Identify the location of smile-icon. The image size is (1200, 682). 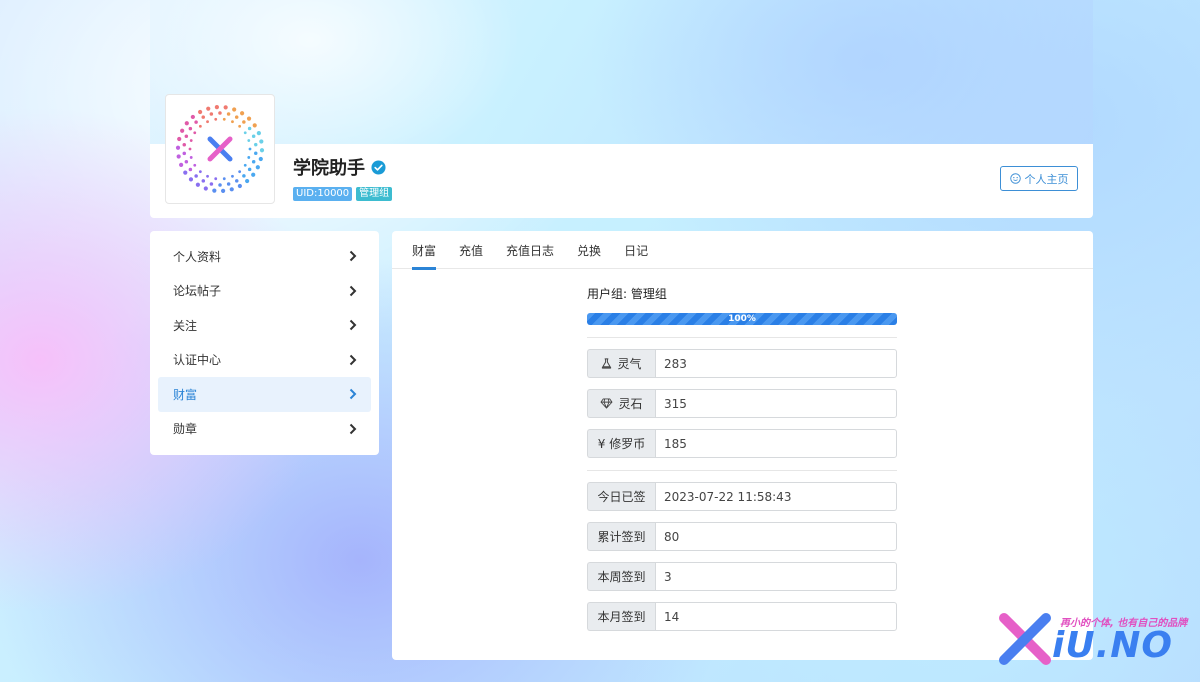
(1015, 178).